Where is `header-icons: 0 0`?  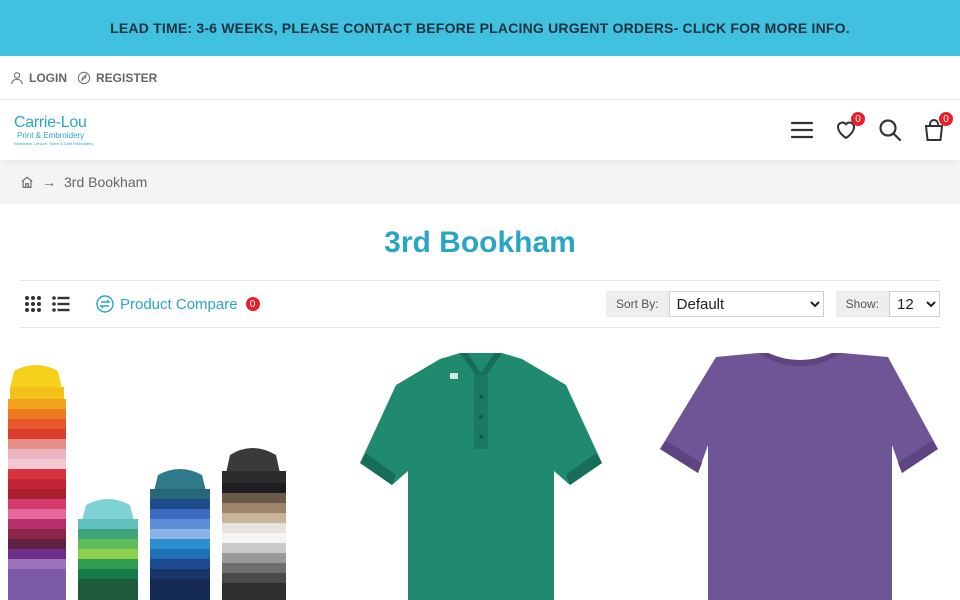
header-icons: 0 0 is located at coordinates (871, 127).